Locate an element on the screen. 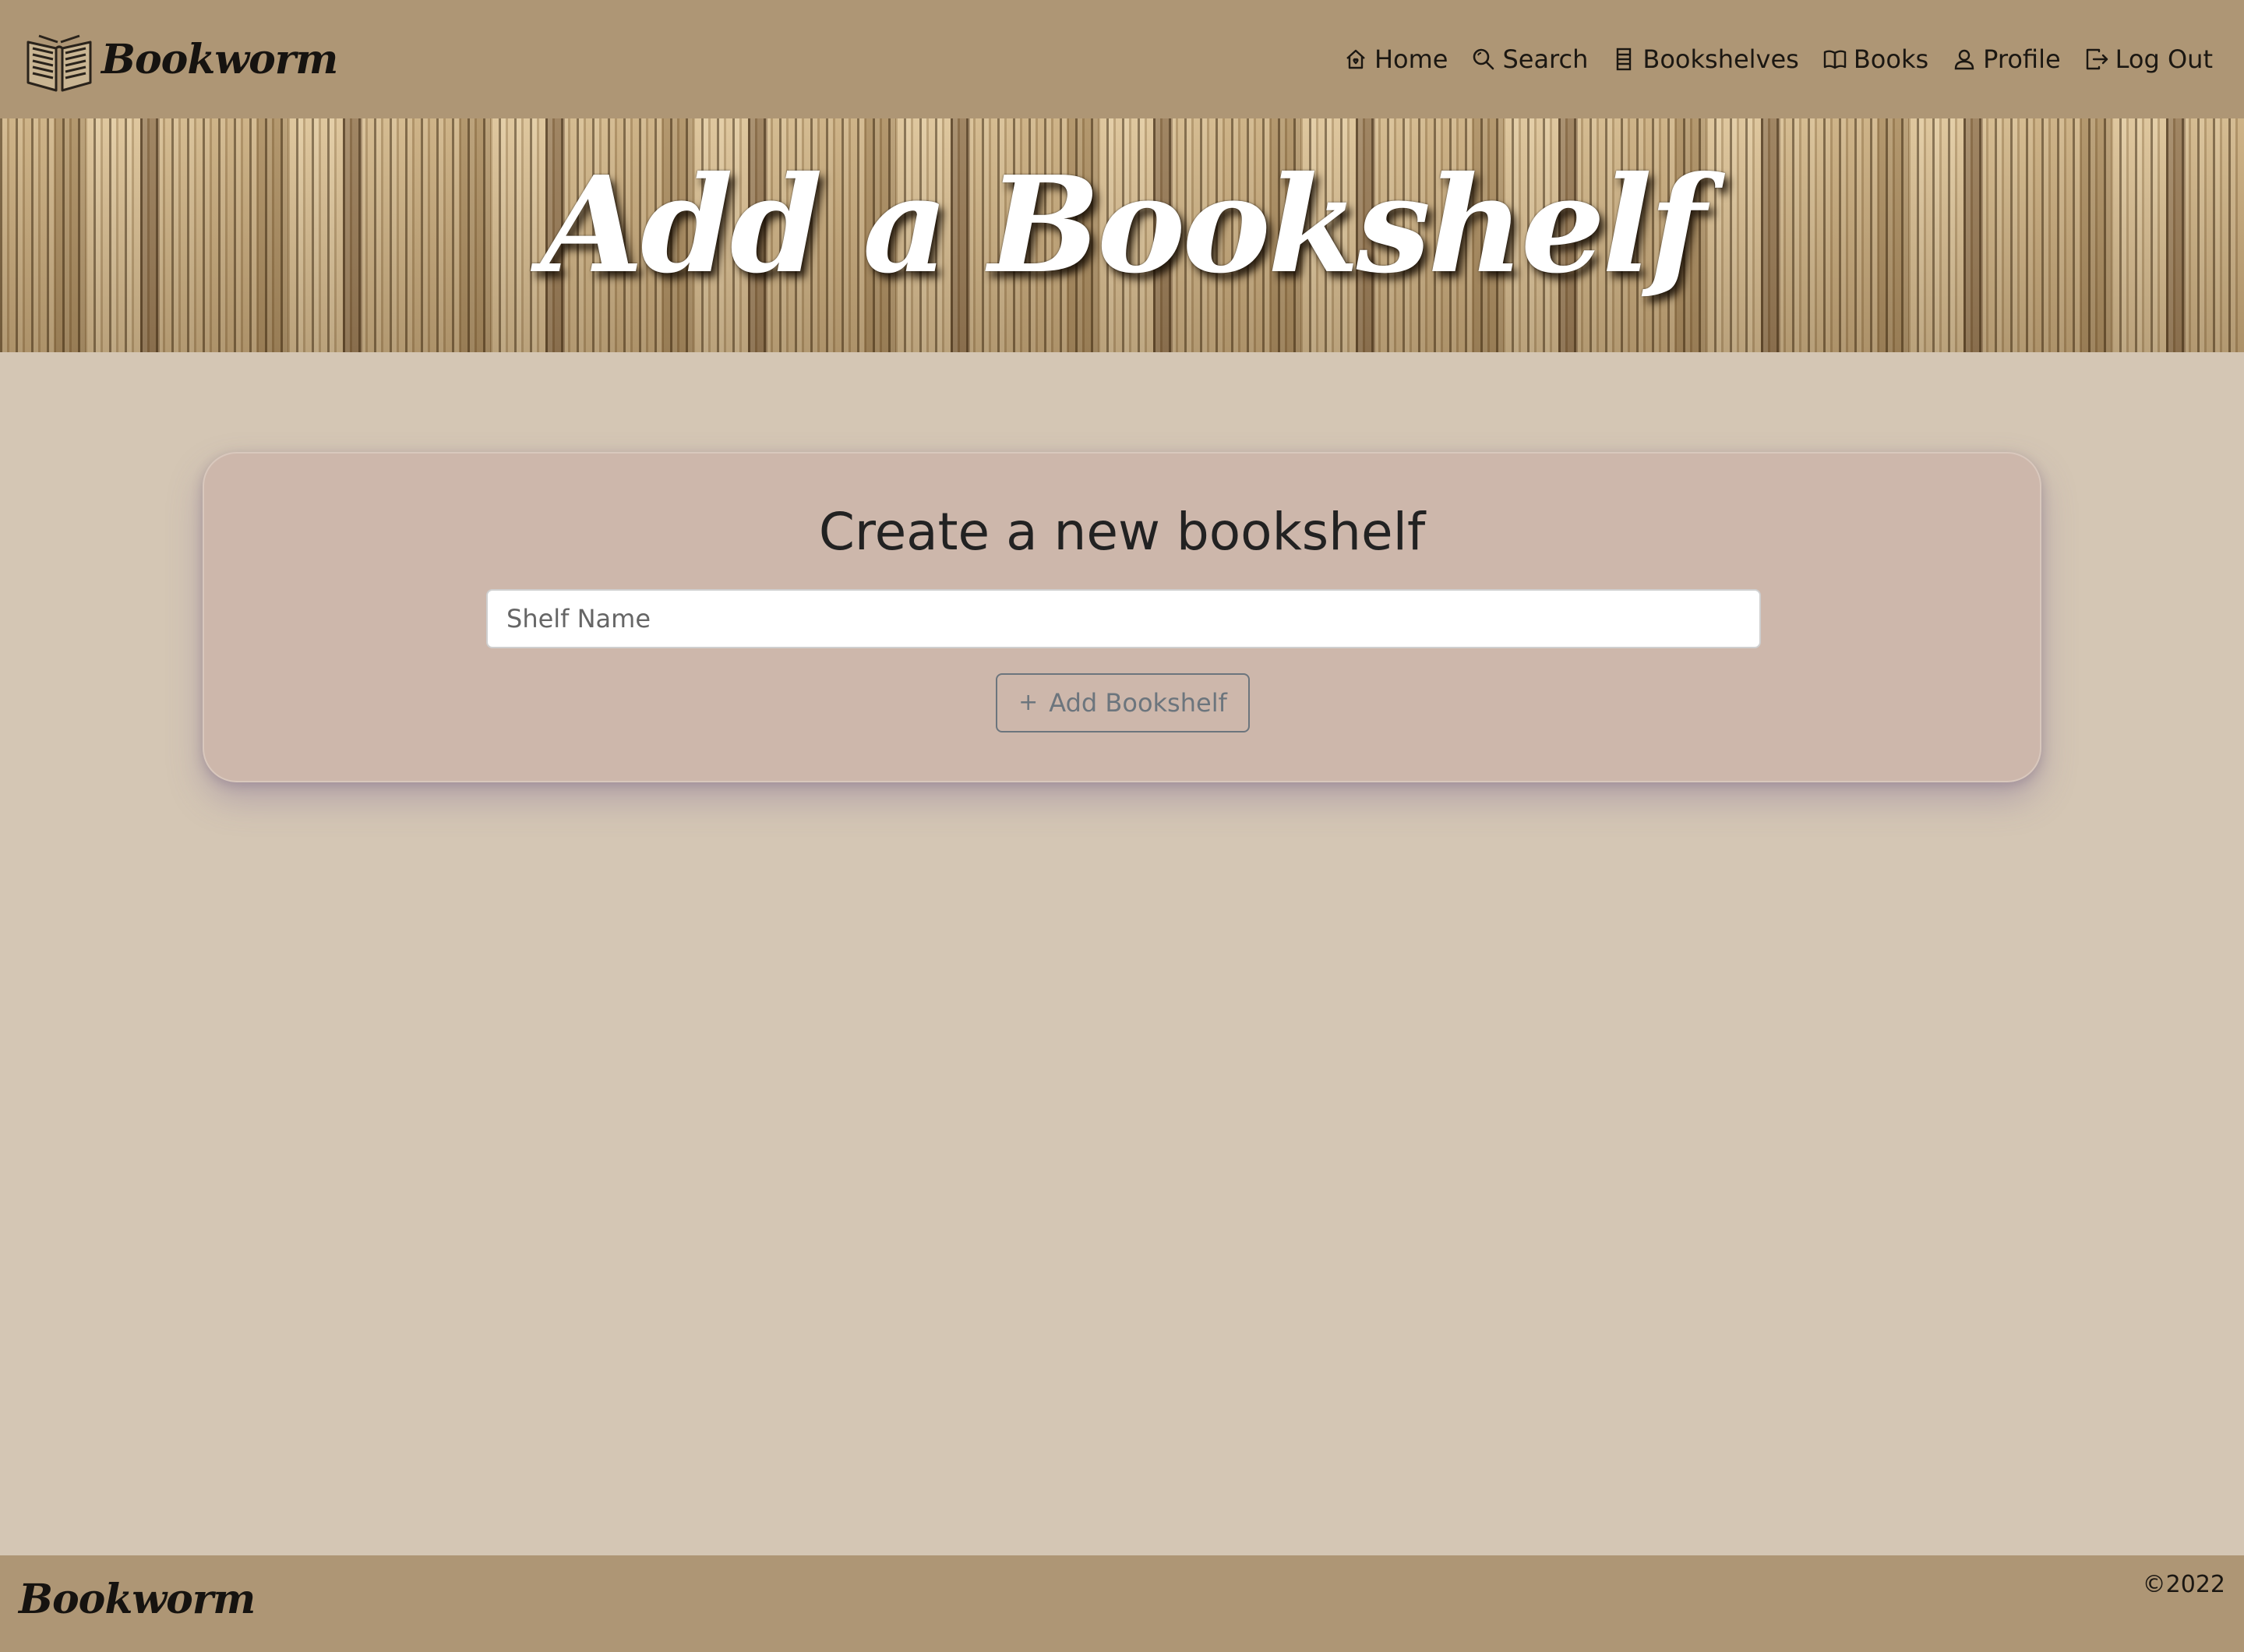 Image resolution: width=2244 pixels, height=1652 pixels. plus-icon: + is located at coordinates (1028, 703).